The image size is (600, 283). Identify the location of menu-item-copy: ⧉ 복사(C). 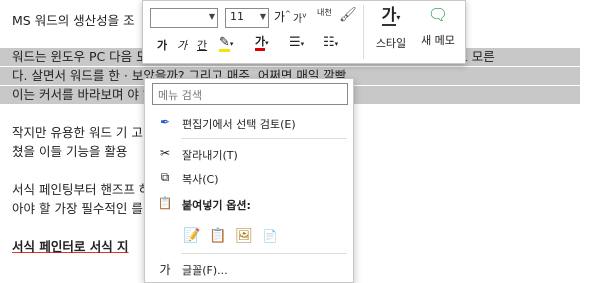
(249, 178).